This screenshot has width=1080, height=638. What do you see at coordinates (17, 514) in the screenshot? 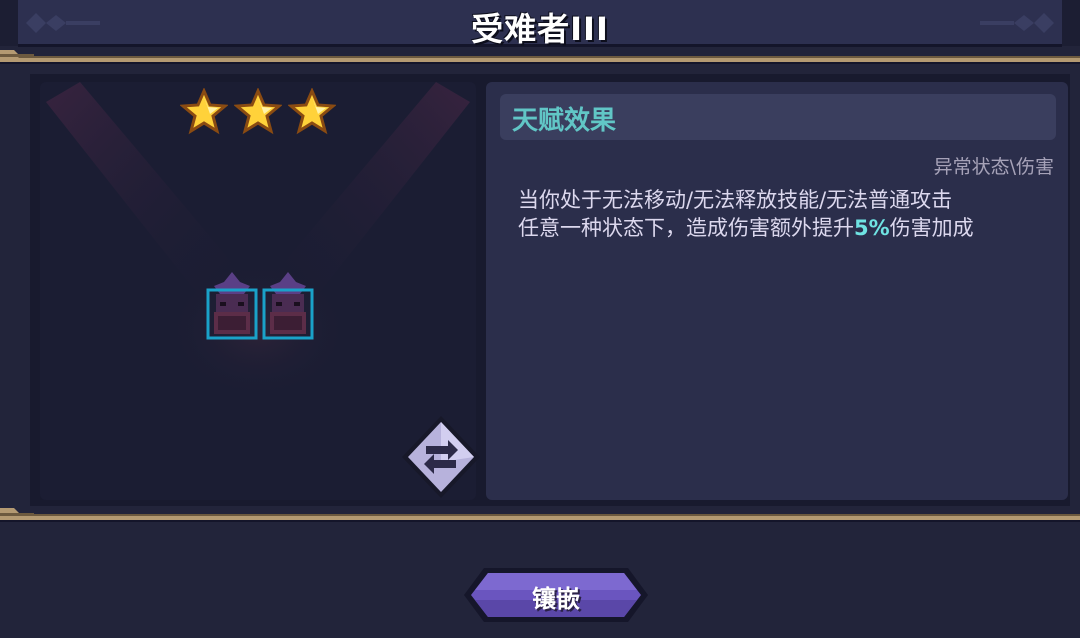
I see `bottom-rail-cap-icon` at bounding box center [17, 514].